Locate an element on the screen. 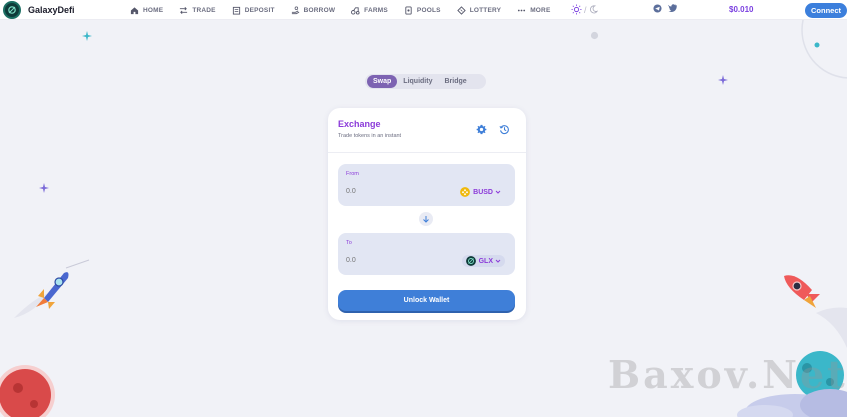  nav-item-trade: TRADE is located at coordinates (197, 10).